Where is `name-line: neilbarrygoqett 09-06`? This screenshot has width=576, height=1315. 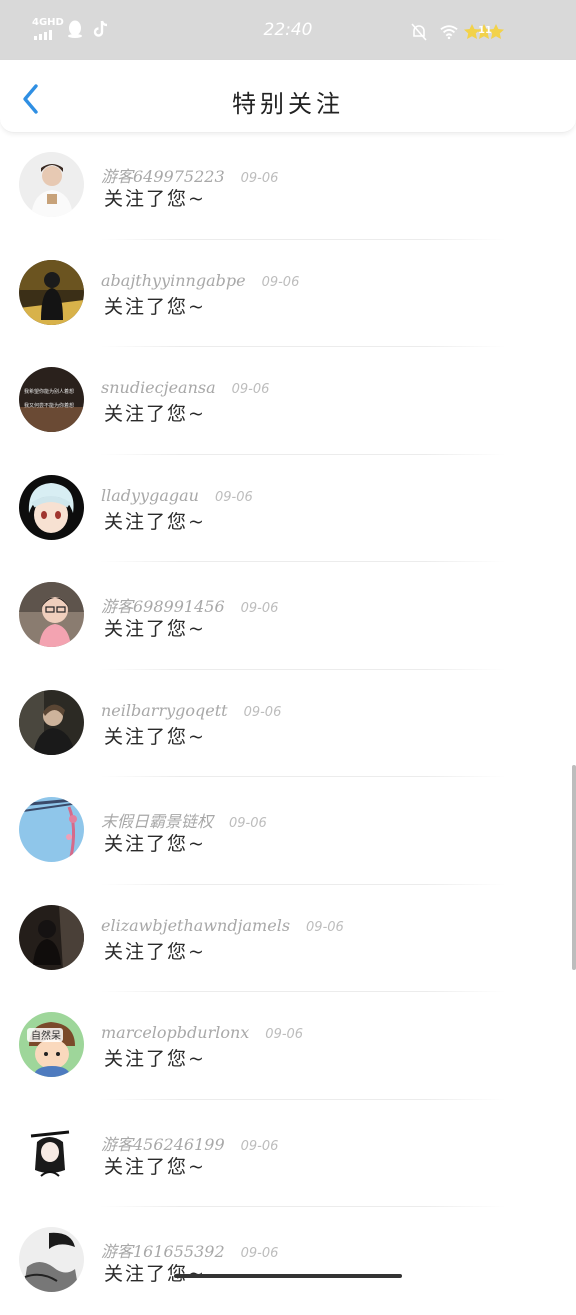
name-line: neilbarrygoqett 09-06 is located at coordinates (191, 710).